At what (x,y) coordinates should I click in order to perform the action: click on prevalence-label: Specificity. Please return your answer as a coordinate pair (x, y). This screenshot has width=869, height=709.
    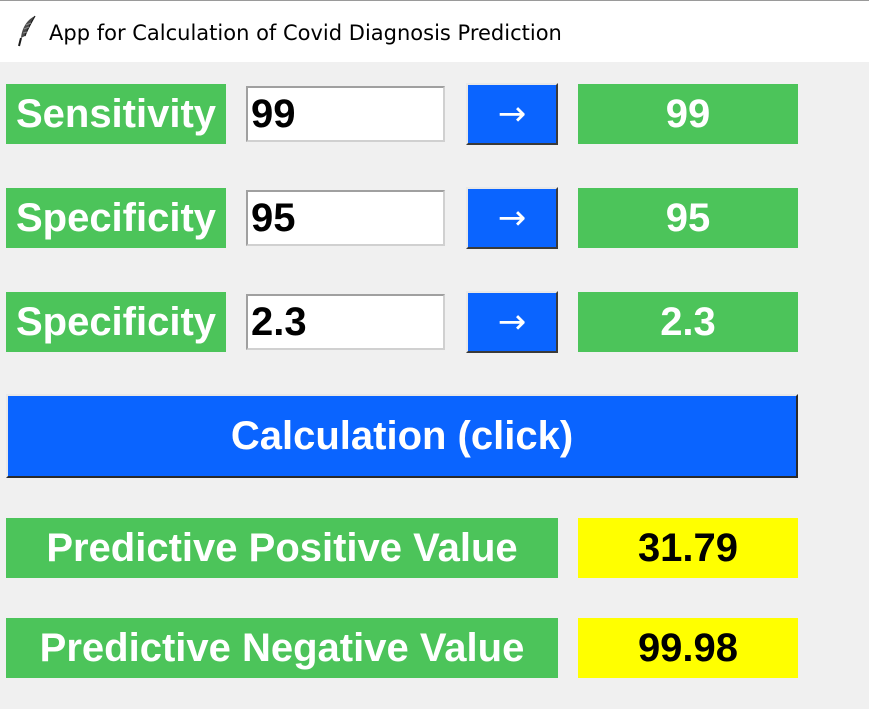
    Looking at the image, I should click on (116, 322).